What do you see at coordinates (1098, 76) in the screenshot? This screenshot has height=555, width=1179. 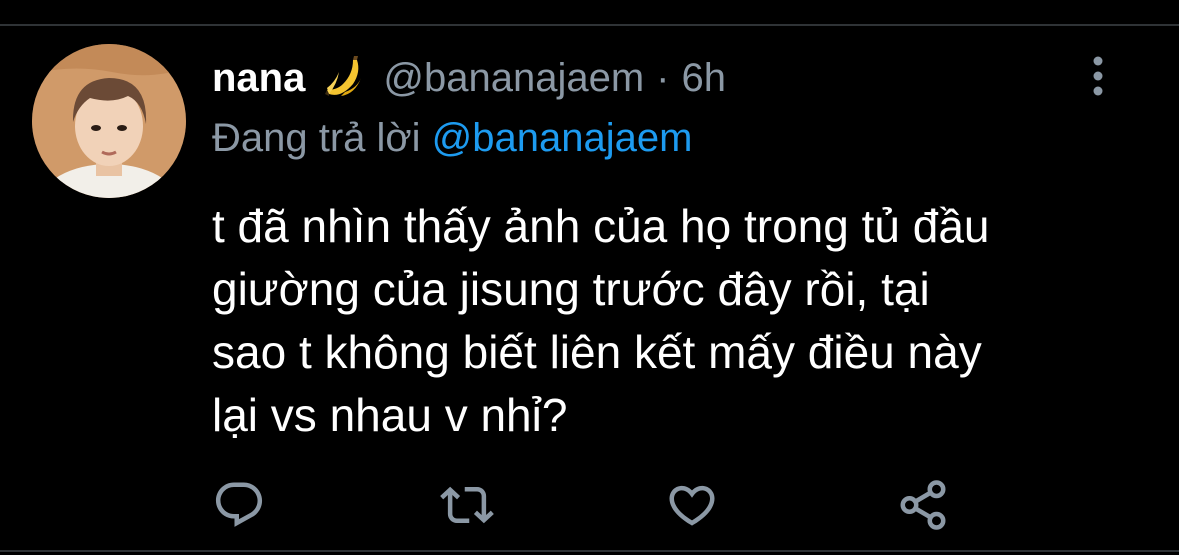 I see `more-options-icon` at bounding box center [1098, 76].